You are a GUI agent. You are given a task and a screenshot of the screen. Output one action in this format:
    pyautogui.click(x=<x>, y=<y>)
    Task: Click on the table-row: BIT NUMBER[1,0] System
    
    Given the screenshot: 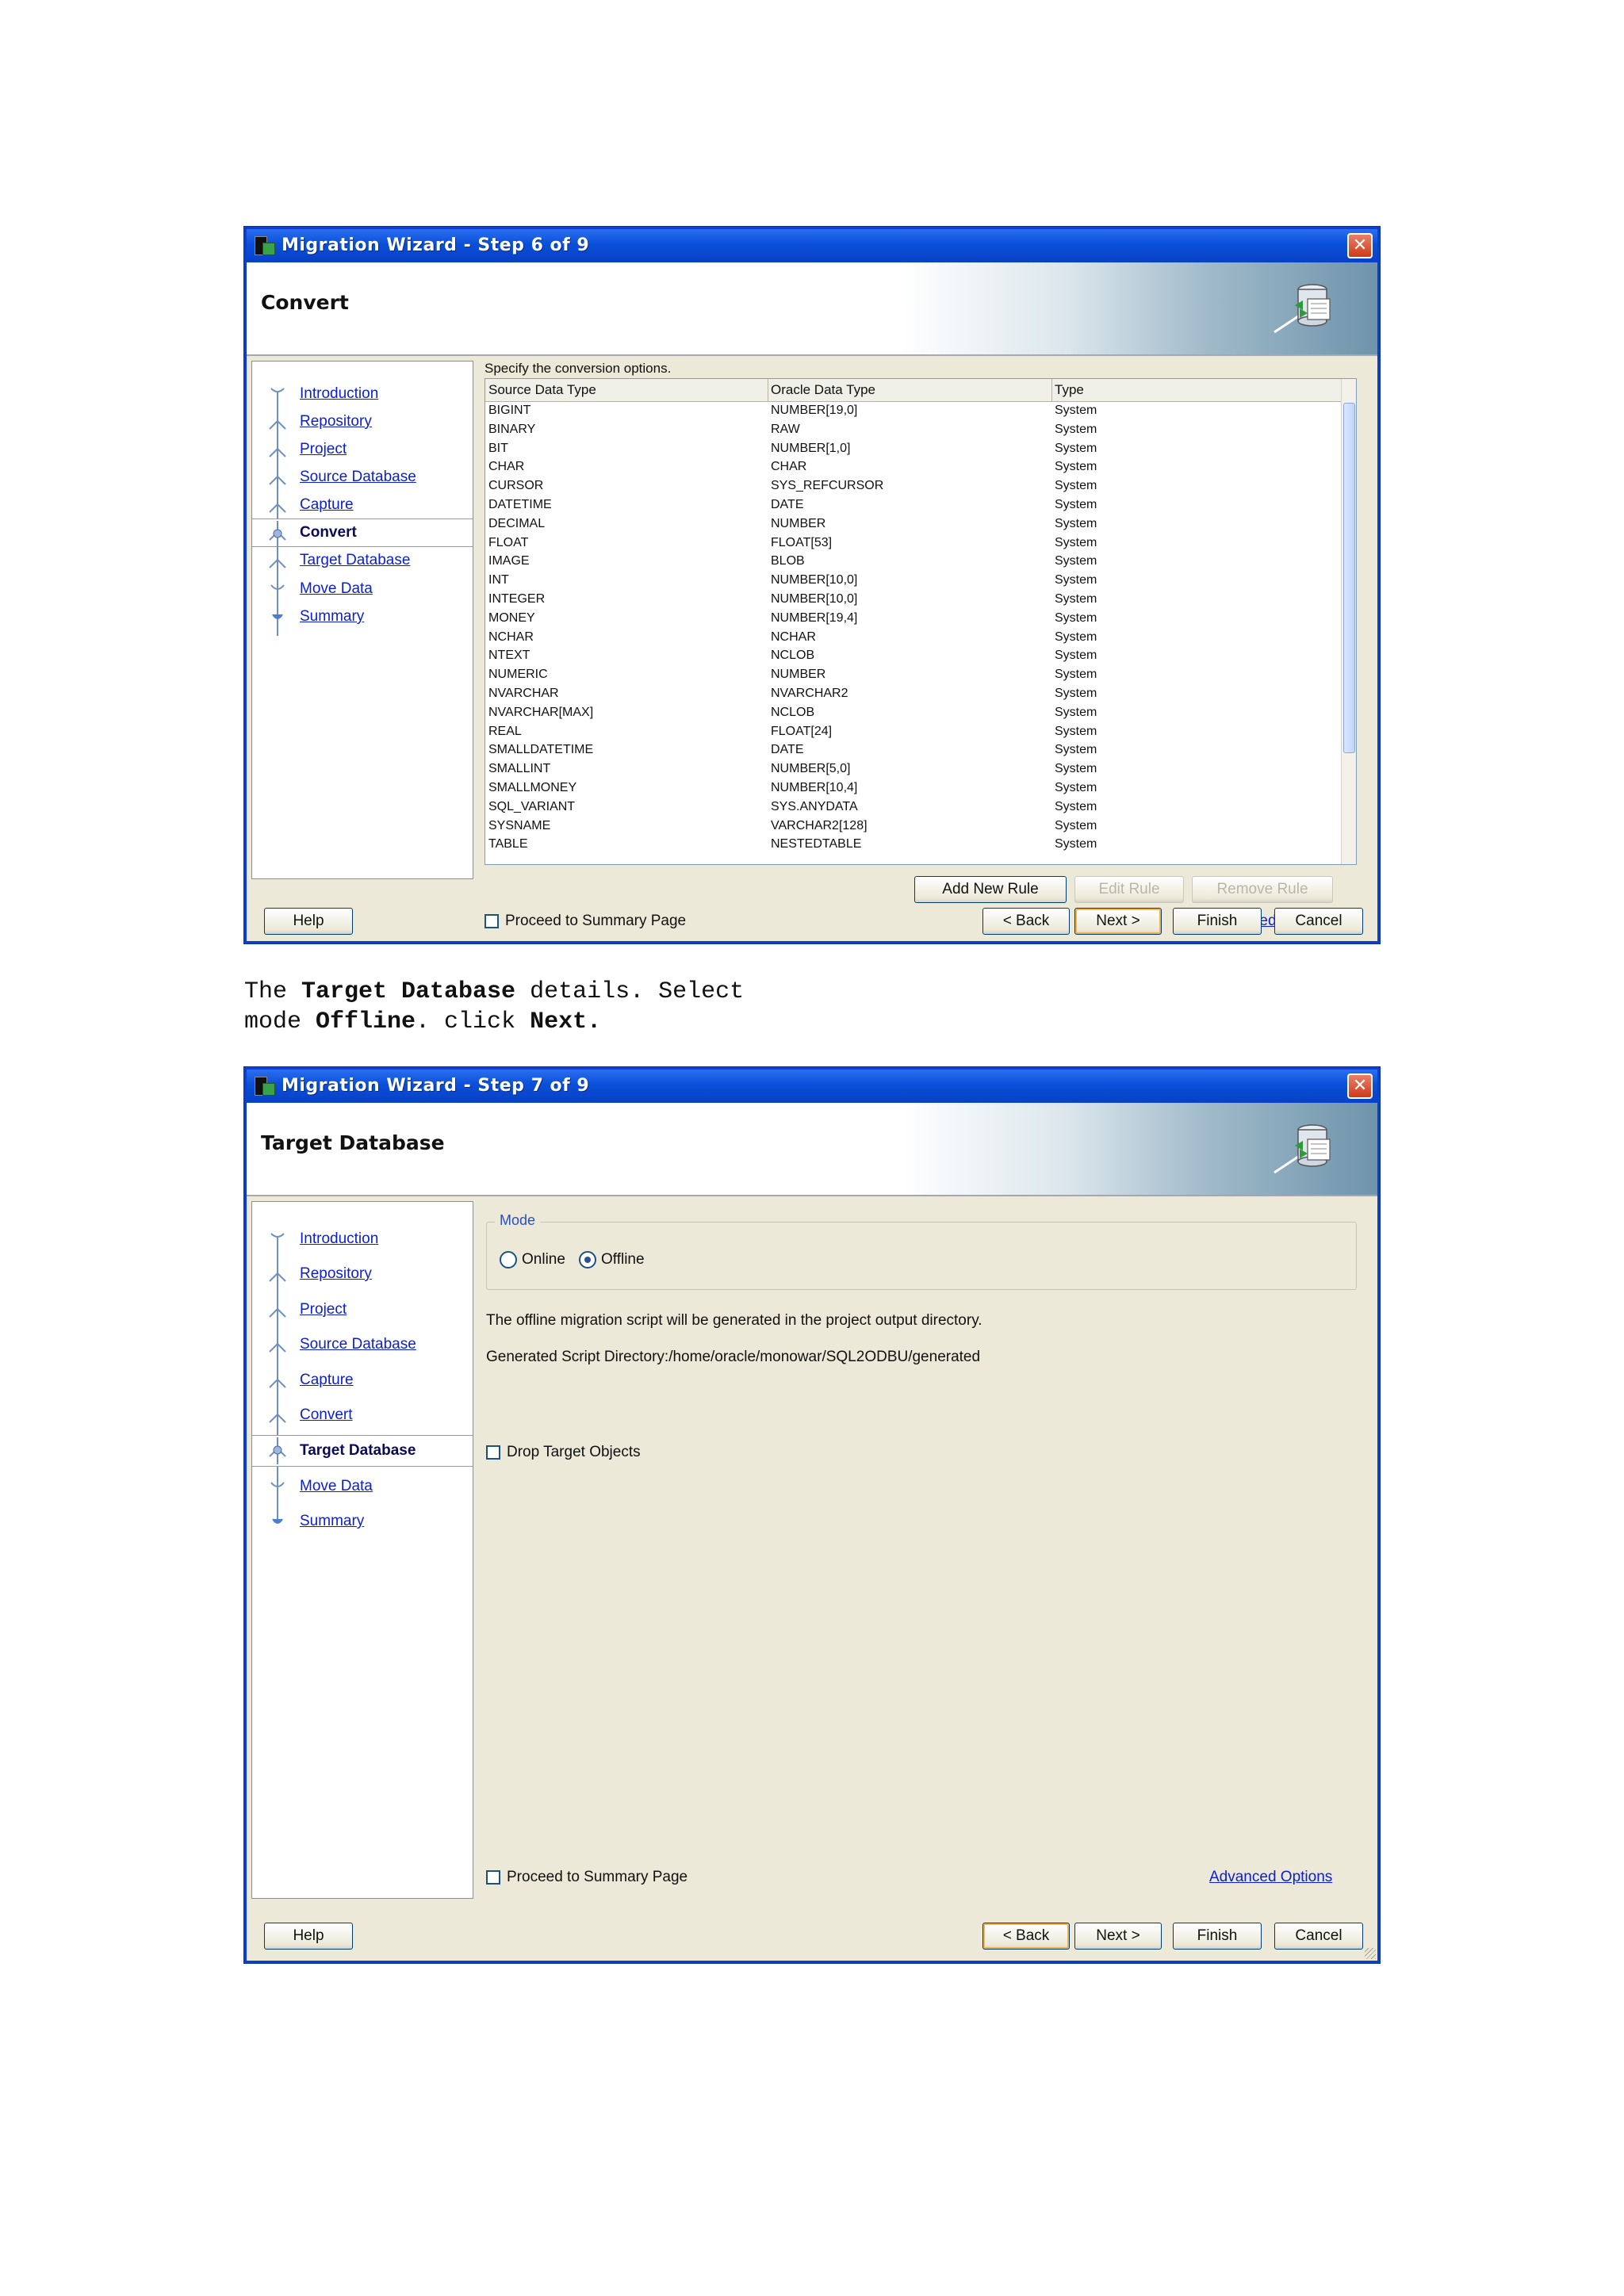 What is the action you would take?
    pyautogui.click(x=913, y=449)
    